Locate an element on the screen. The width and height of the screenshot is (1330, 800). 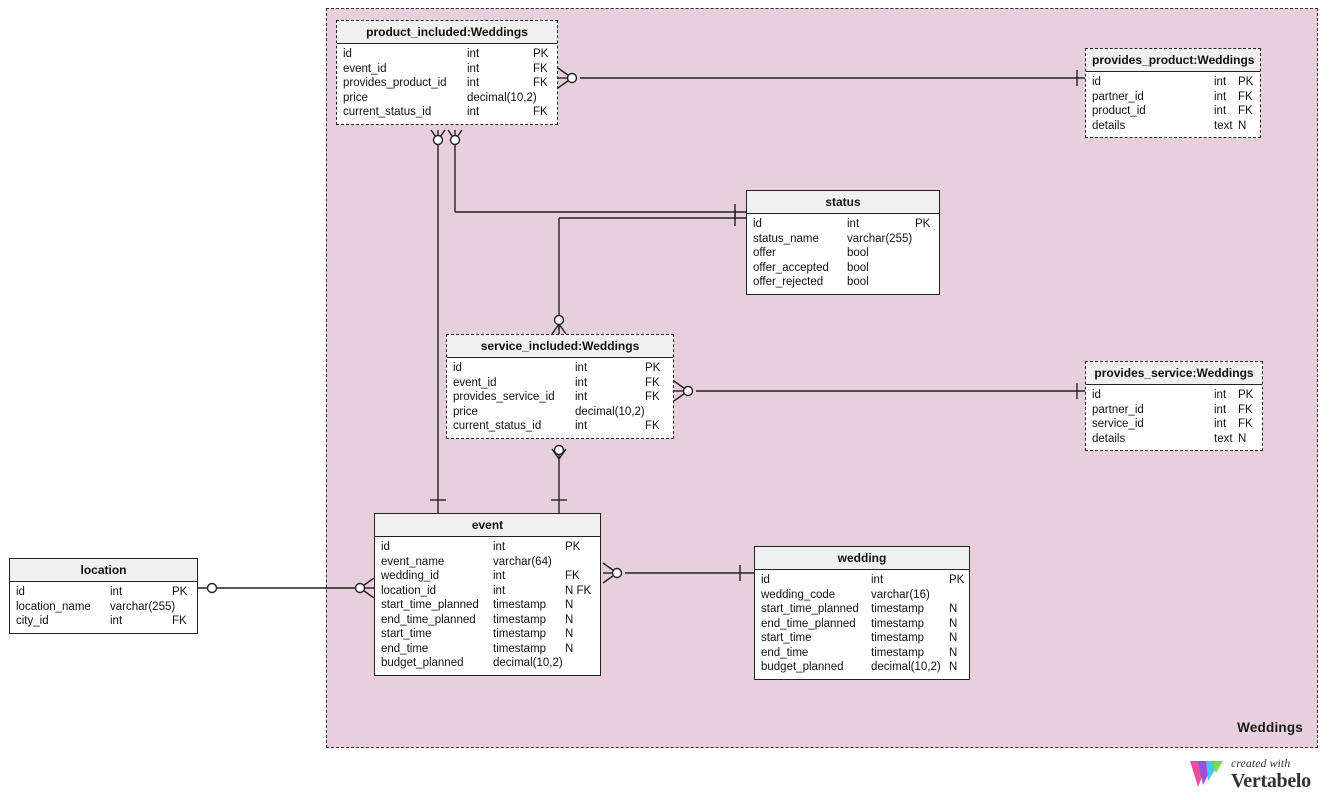
attribute-row: offer_accepted bool is located at coordinates (843, 268).